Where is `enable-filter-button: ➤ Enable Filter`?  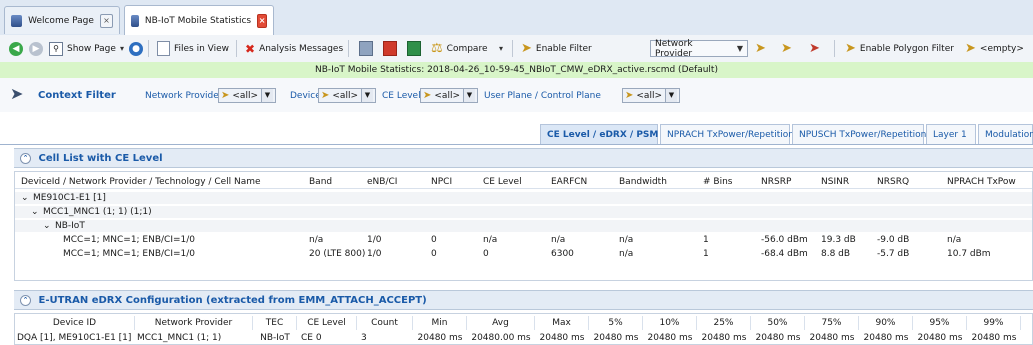
enable-filter-button: ➤ Enable Filter is located at coordinates (556, 48).